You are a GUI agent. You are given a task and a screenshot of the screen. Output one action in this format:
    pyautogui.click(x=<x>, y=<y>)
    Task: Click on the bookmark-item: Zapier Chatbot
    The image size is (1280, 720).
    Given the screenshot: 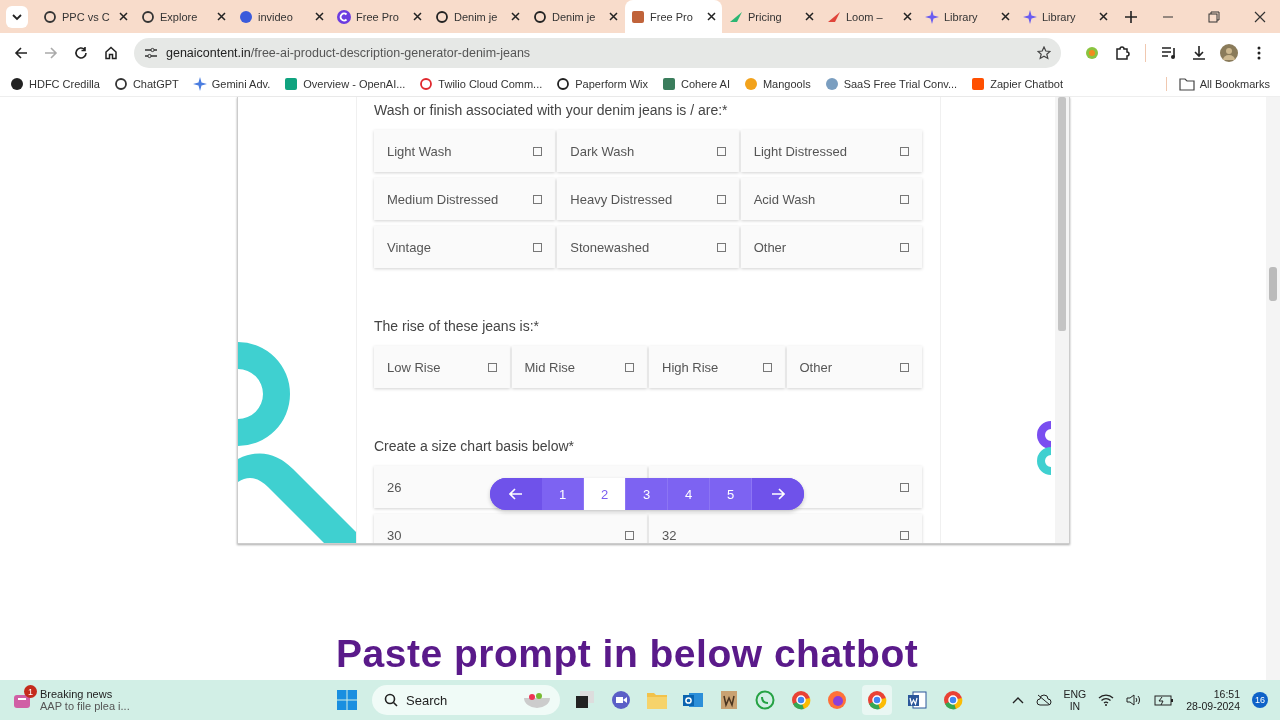 What is the action you would take?
    pyautogui.click(x=1017, y=84)
    